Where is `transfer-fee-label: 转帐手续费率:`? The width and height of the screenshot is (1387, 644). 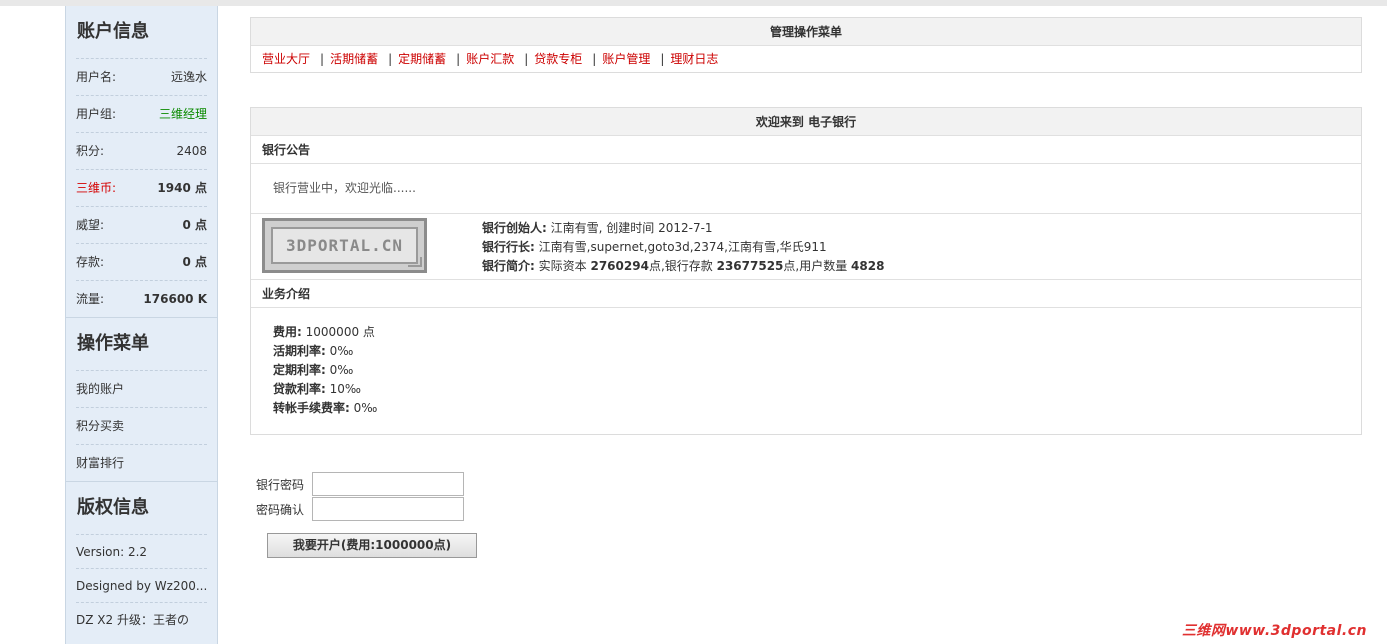 transfer-fee-label: 转帐手续费率: is located at coordinates (311, 408).